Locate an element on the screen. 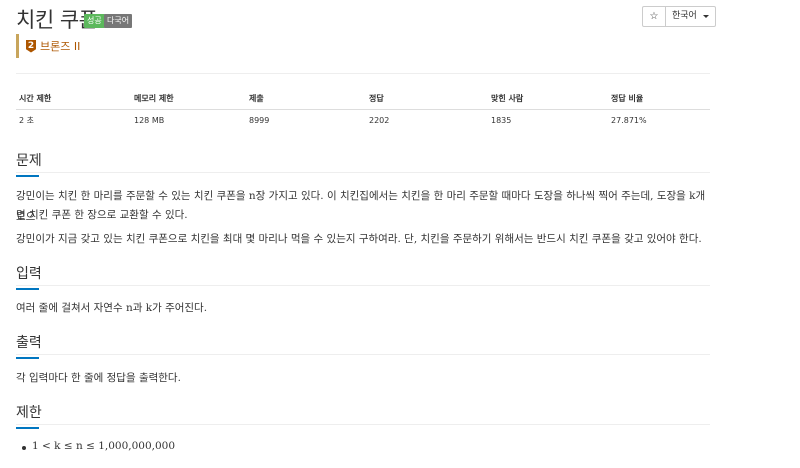  table-header-row: 시간 제한 메모리 제한 제출 정답 맞힌 사람 정답 비율 is located at coordinates (363, 99).